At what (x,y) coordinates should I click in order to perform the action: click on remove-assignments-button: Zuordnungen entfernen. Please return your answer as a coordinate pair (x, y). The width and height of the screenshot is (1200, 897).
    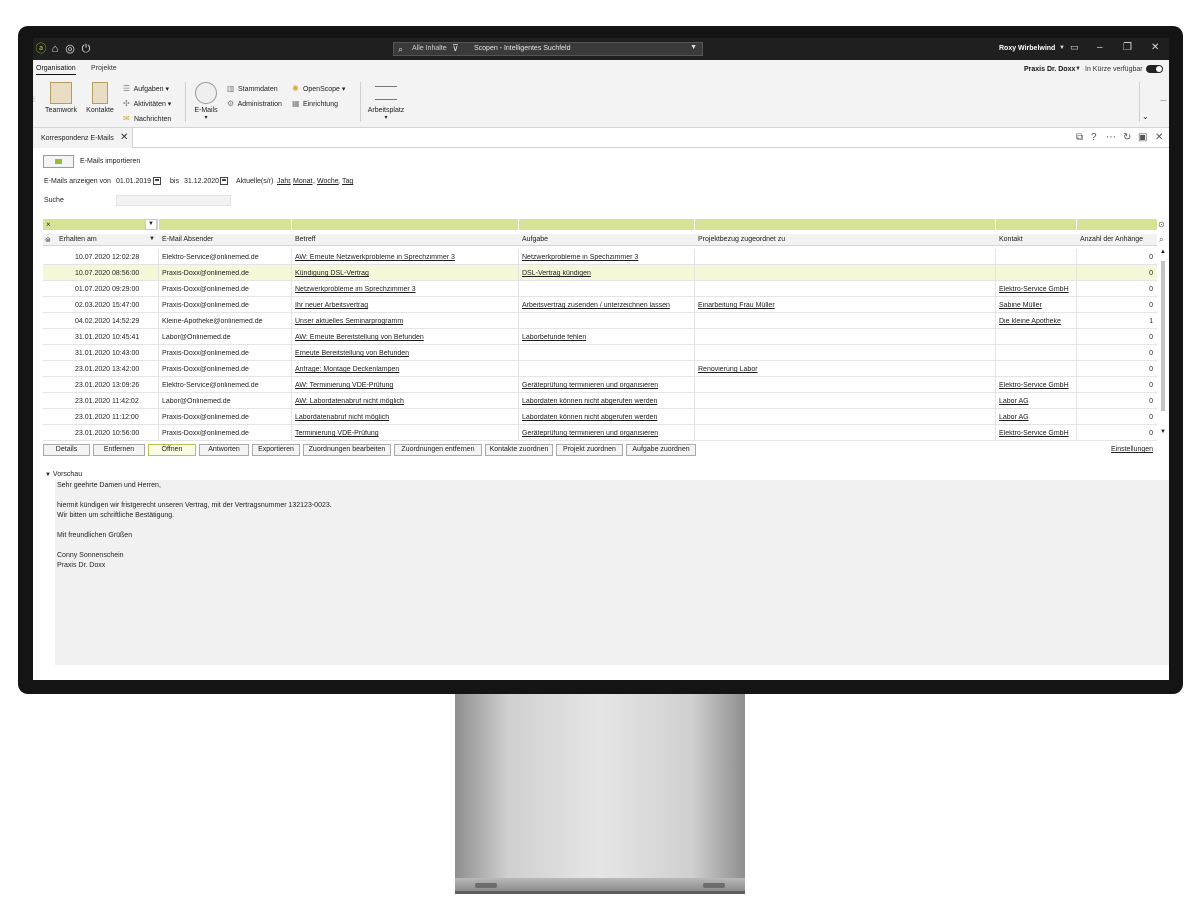
    Looking at the image, I should click on (438, 450).